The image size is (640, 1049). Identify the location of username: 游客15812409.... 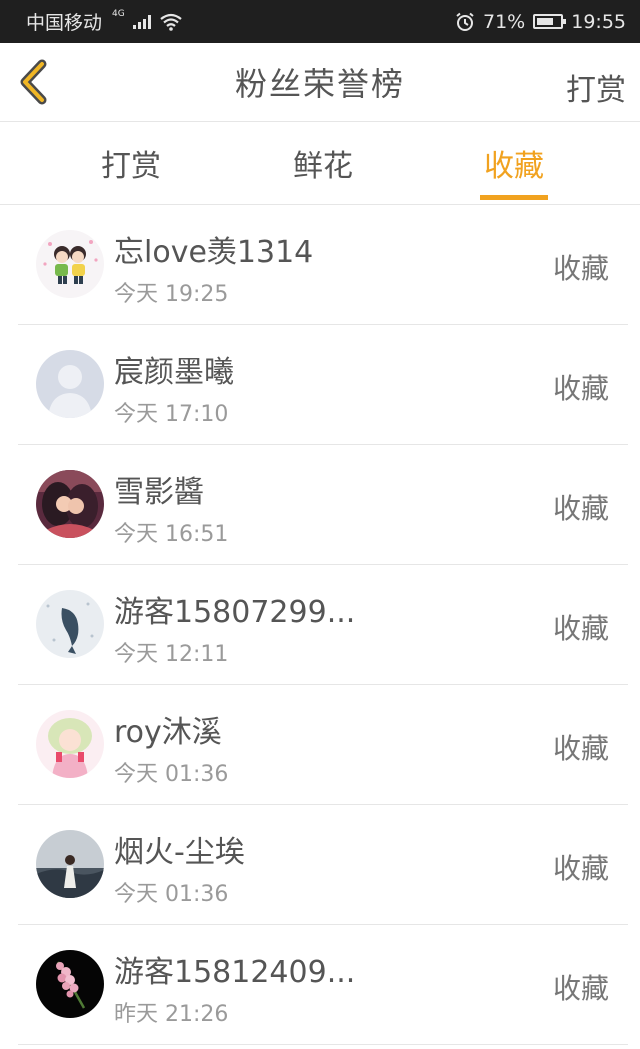
(235, 972).